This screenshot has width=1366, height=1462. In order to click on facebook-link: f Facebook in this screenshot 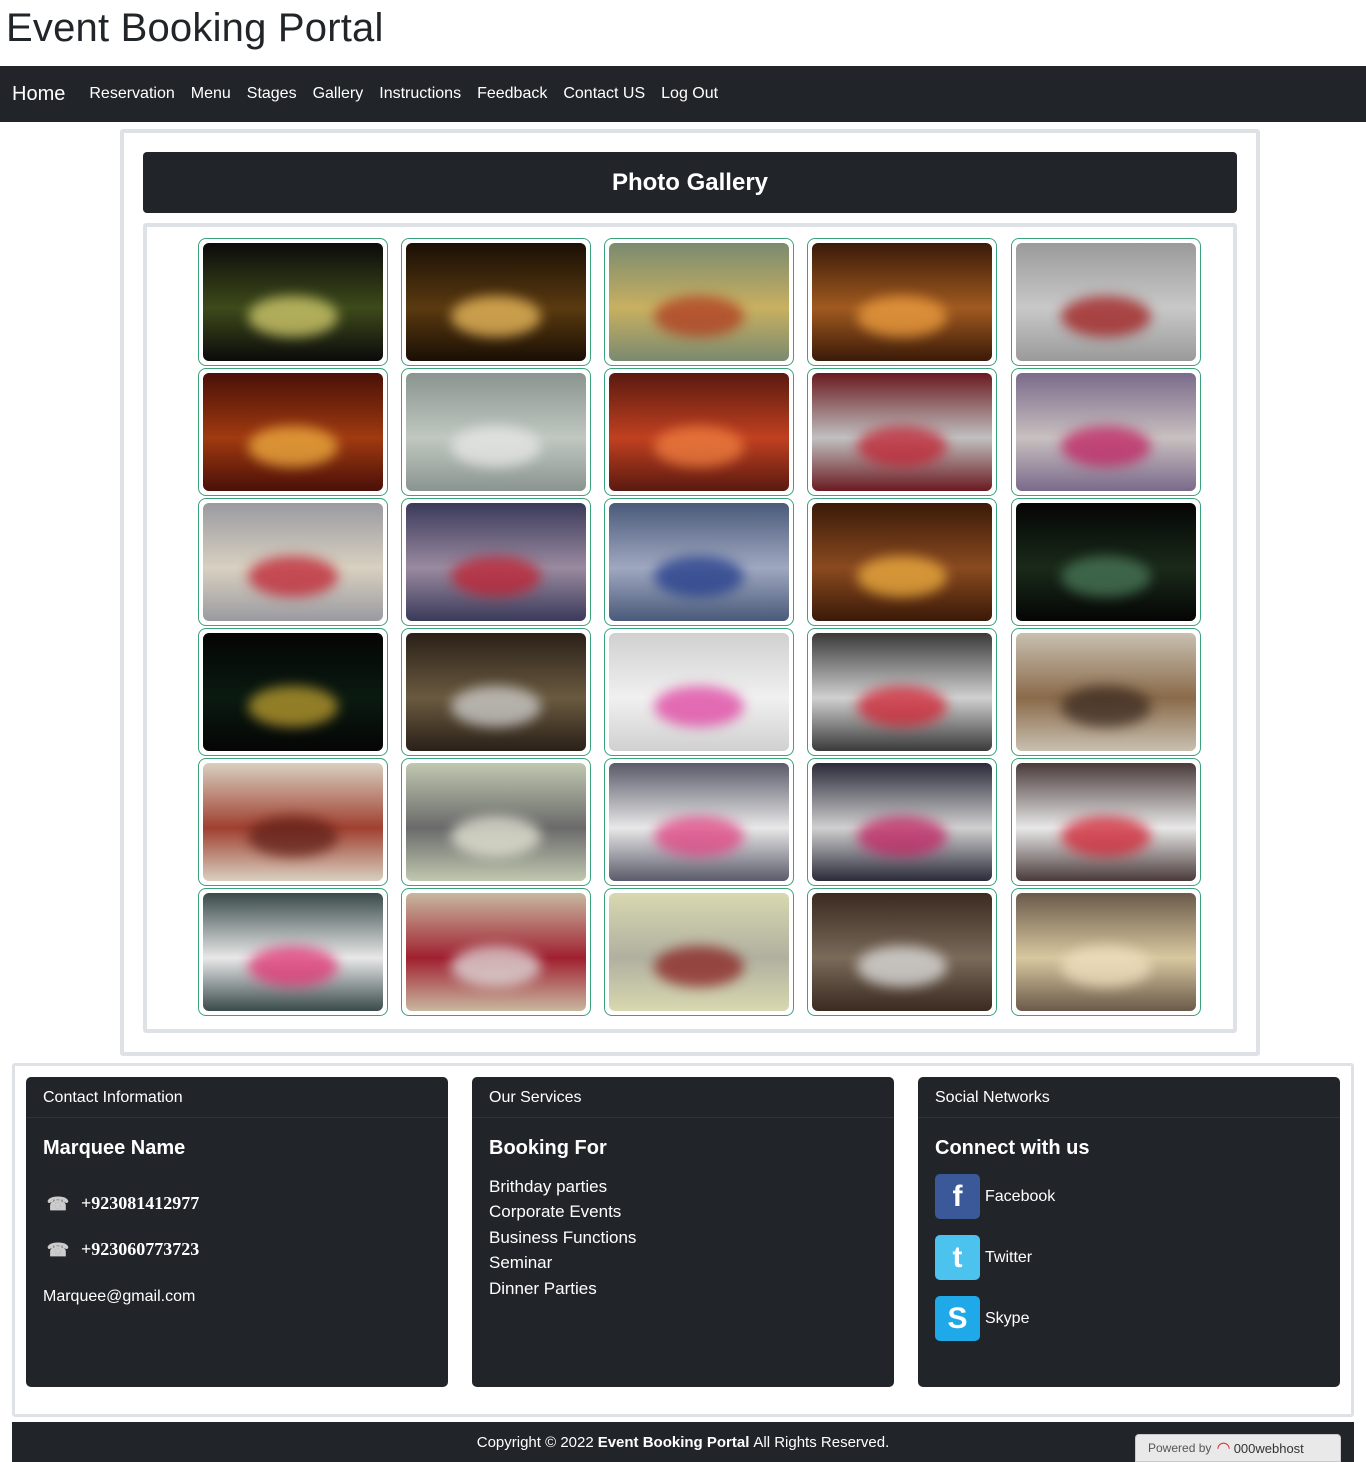, I will do `click(995, 1196)`.